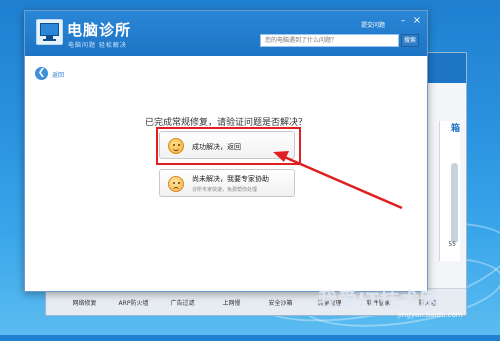 The height and width of the screenshot is (341, 500). Describe the element at coordinates (58, 74) in the screenshot. I see `back-label: 返回` at that location.